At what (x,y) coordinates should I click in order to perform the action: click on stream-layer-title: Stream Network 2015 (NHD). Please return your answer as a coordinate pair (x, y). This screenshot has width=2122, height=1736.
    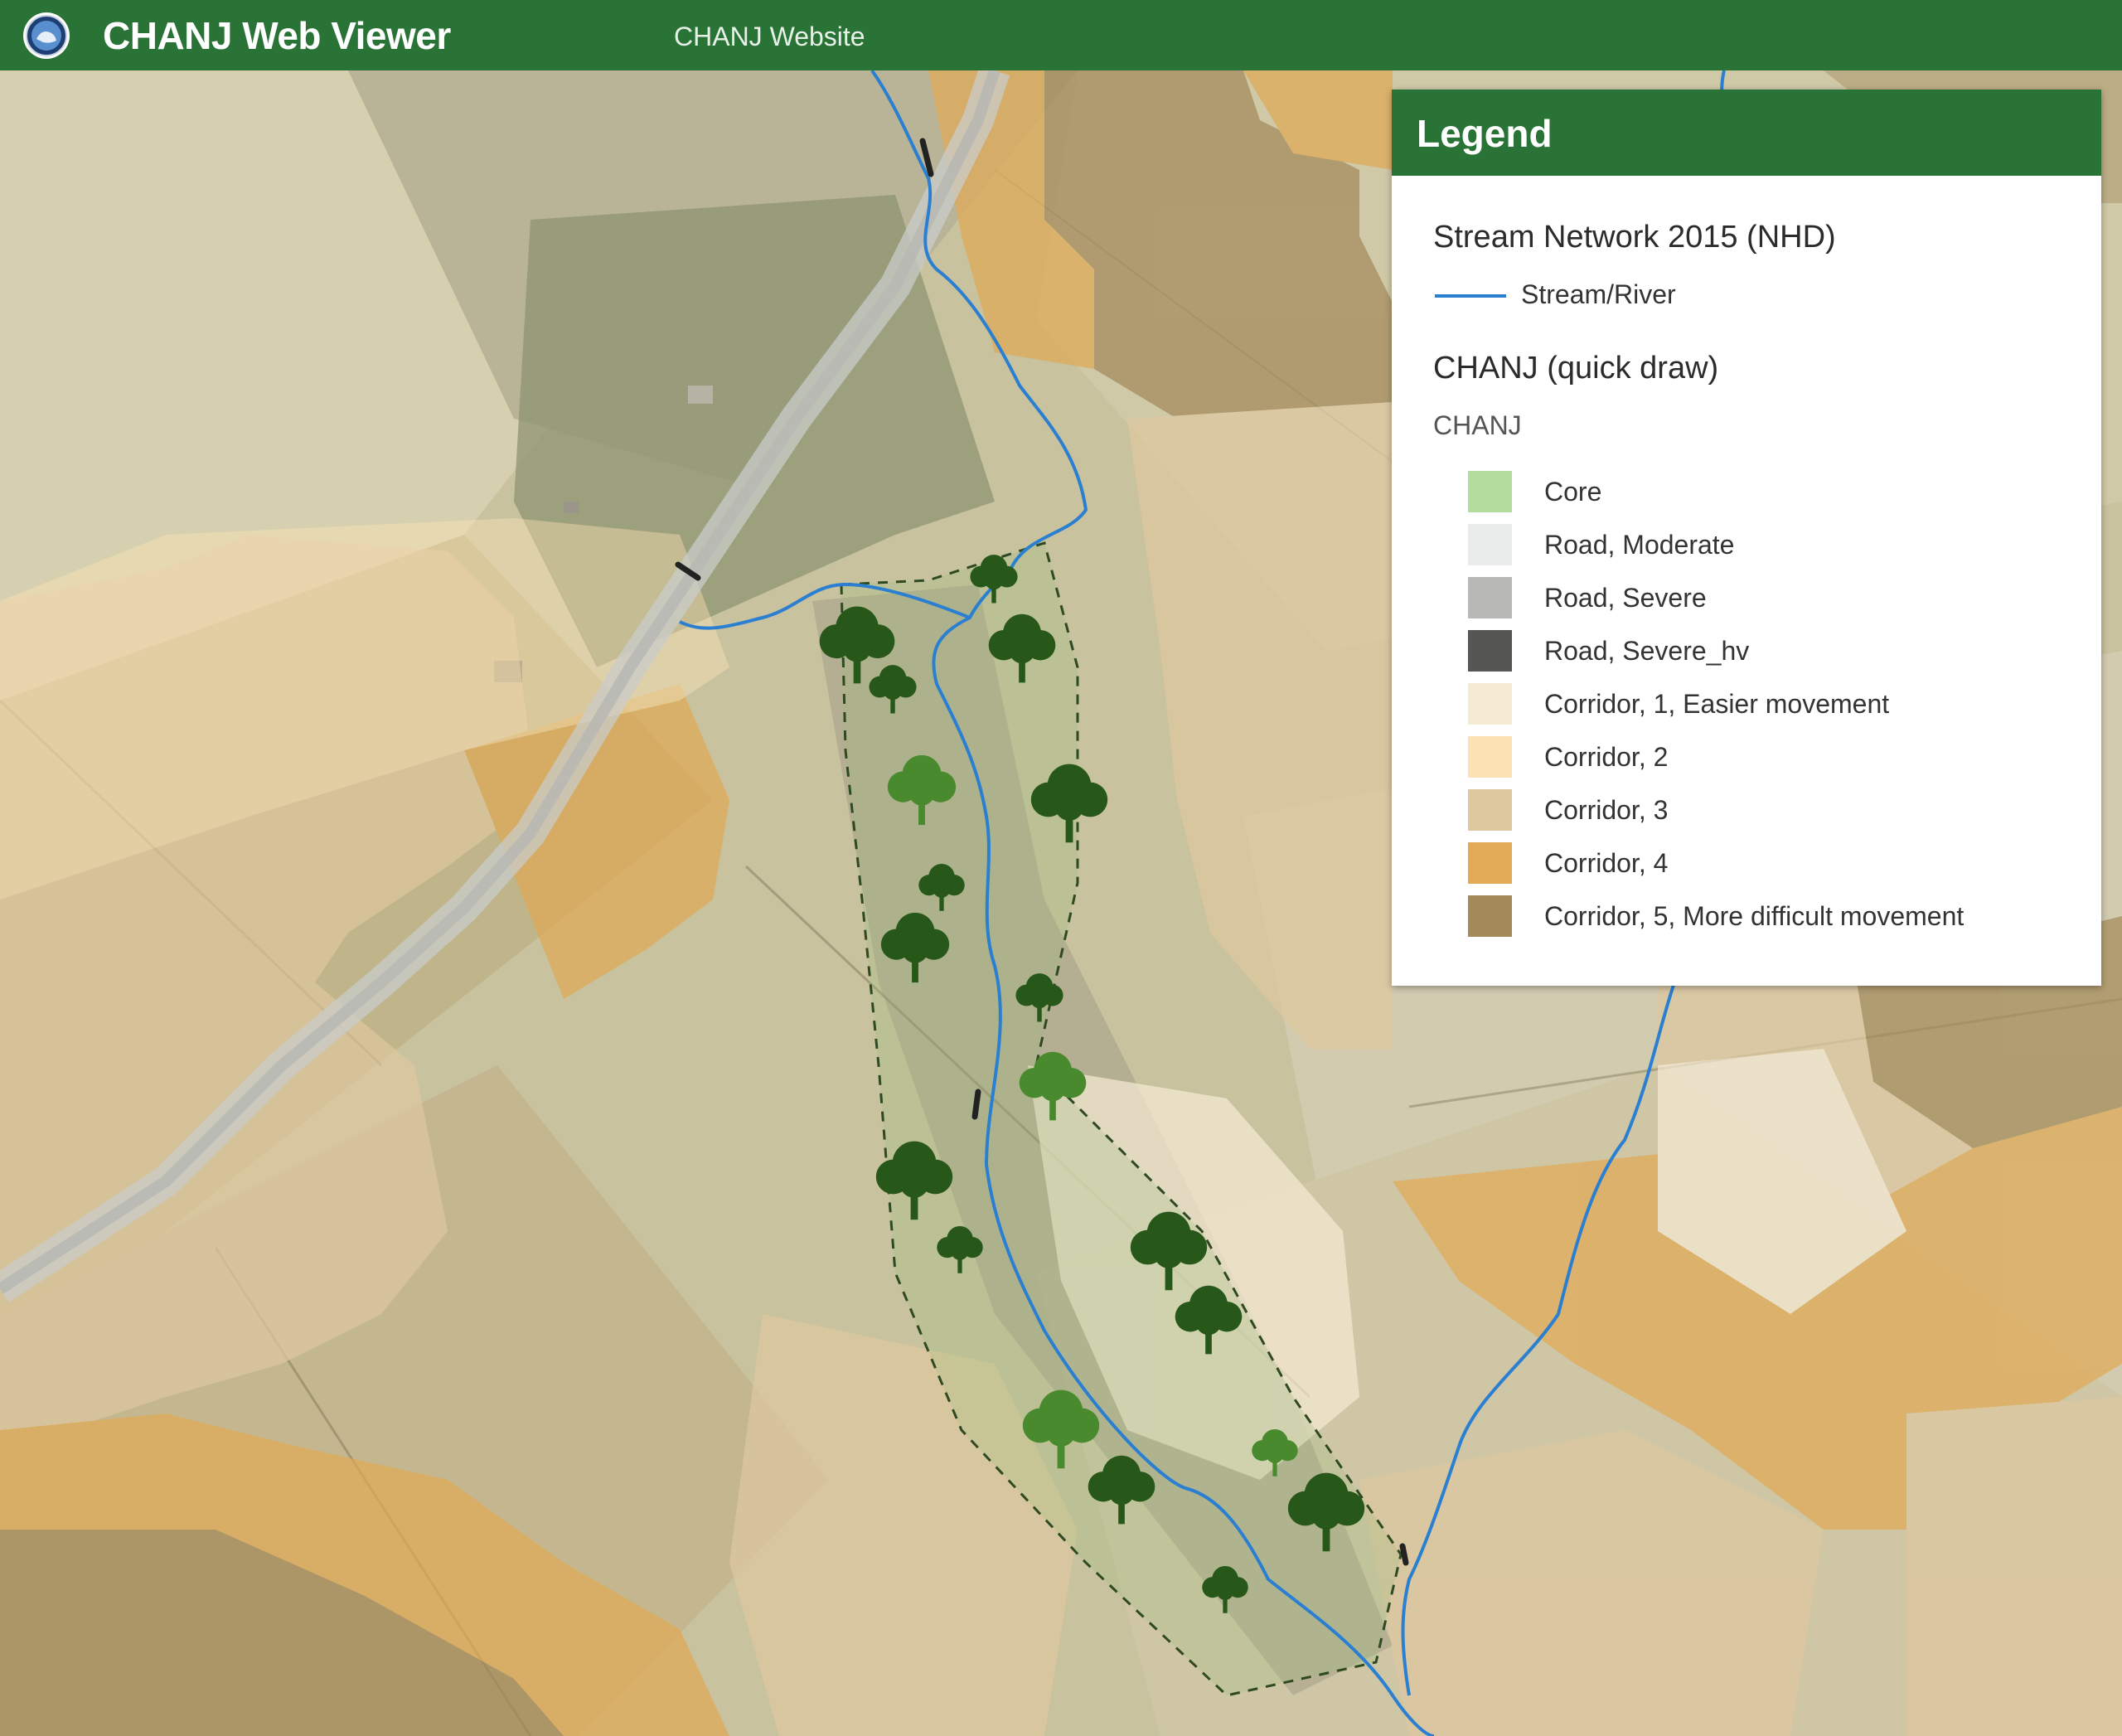
    Looking at the image, I should click on (1634, 238).